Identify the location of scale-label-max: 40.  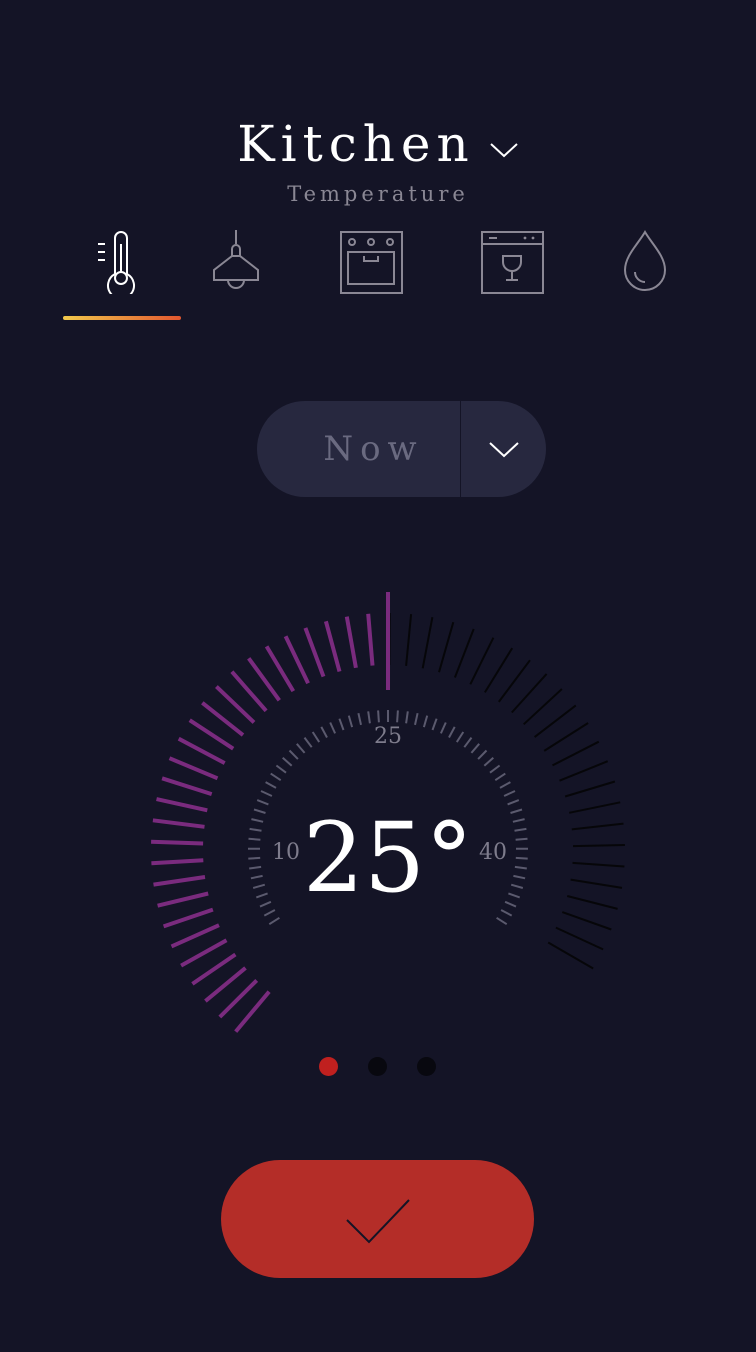
(493, 852).